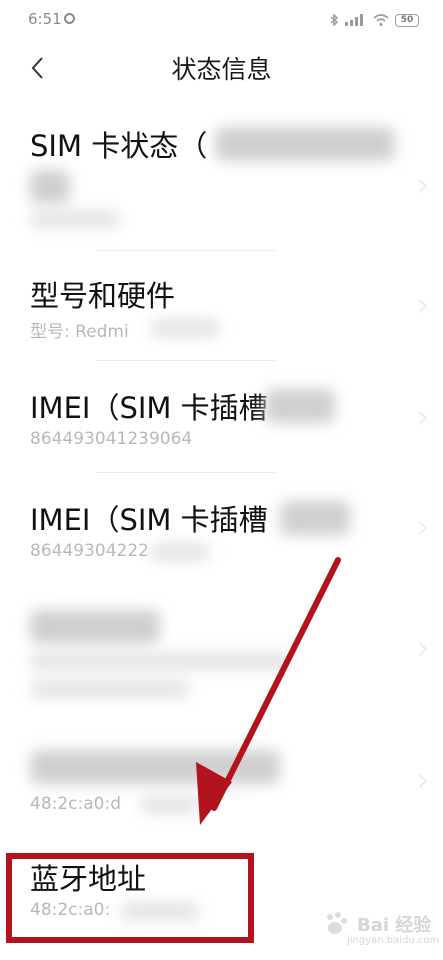  Describe the element at coordinates (407, 20) in the screenshot. I see `battery-icon: 50` at that location.